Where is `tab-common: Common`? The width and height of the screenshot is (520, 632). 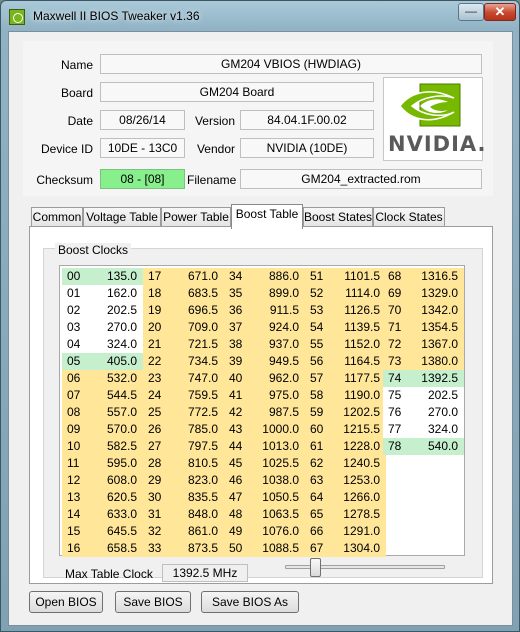
tab-common: Common is located at coordinates (57, 217).